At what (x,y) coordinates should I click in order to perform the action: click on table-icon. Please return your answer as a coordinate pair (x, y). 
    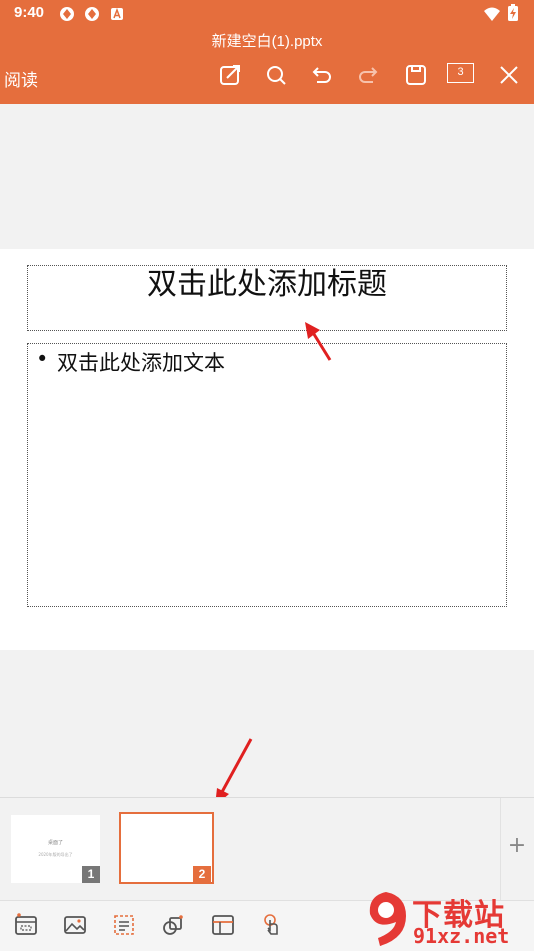
    Looking at the image, I should click on (223, 925).